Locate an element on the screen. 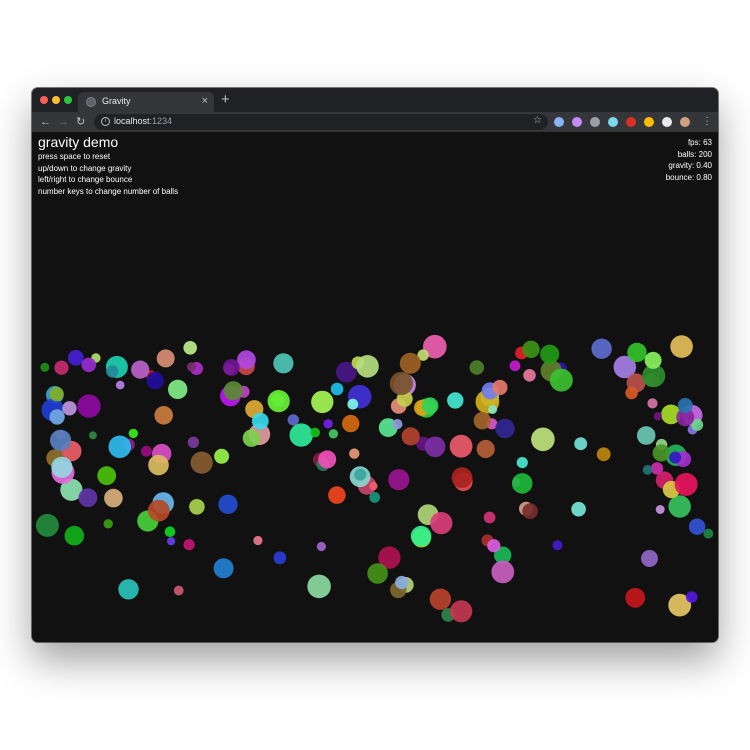 This screenshot has height=750, width=750. back-arrow-icon: ← is located at coordinates (45, 122).